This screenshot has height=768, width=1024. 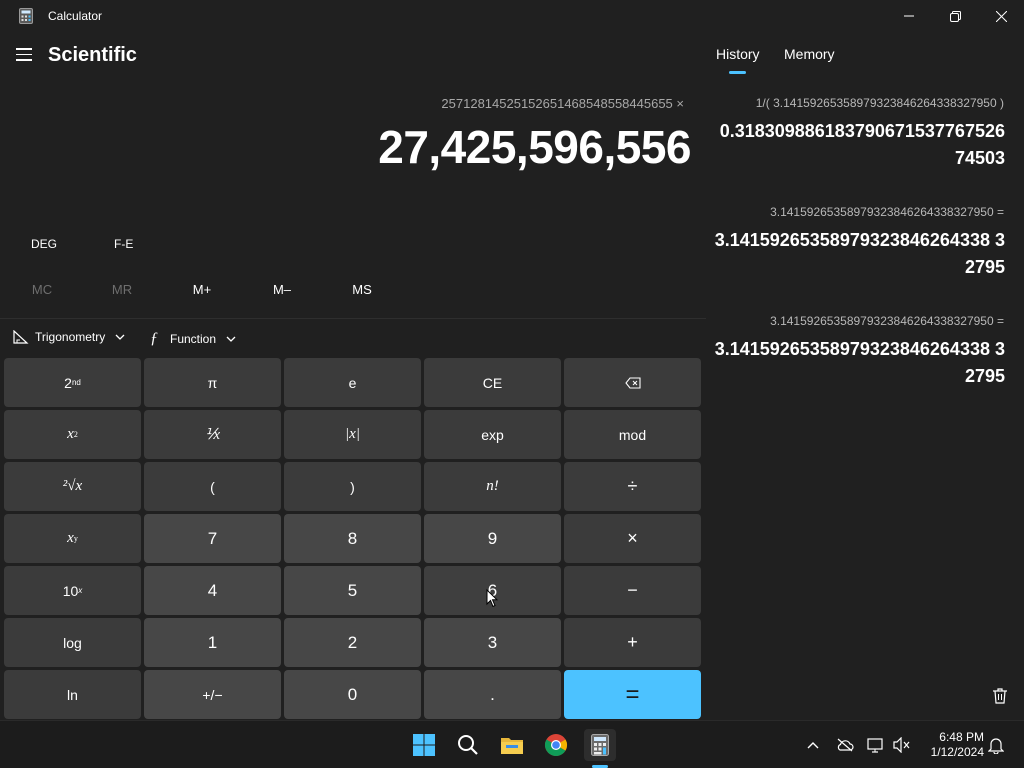 I want to click on clear-entry-button: CE, so click(x=492, y=382).